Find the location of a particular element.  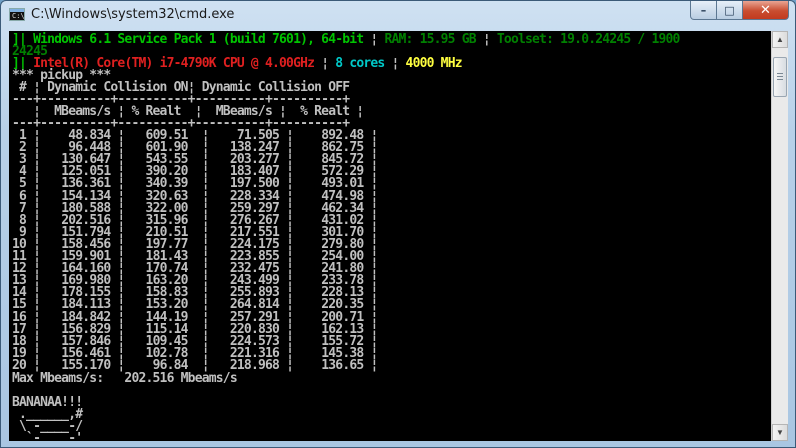

minimize-button: – is located at coordinates (703, 10).